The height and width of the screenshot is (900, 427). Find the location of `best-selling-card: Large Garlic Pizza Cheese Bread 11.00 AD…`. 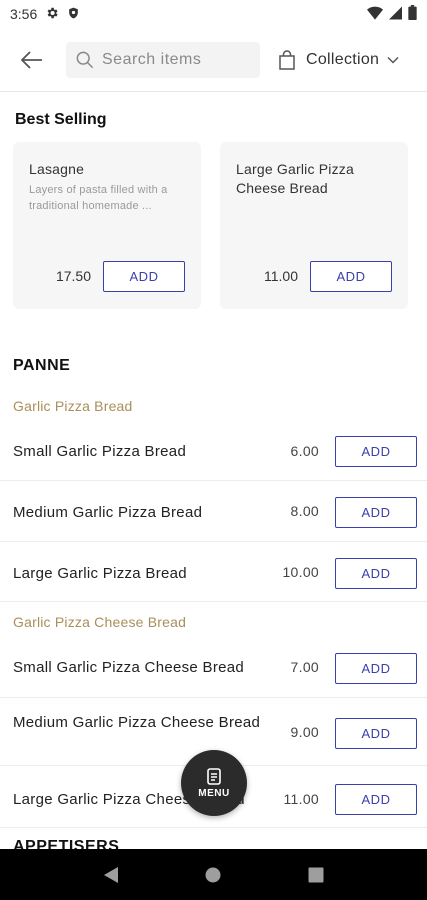

best-selling-card: Large Garlic Pizza Cheese Bread 11.00 AD… is located at coordinates (314, 225).